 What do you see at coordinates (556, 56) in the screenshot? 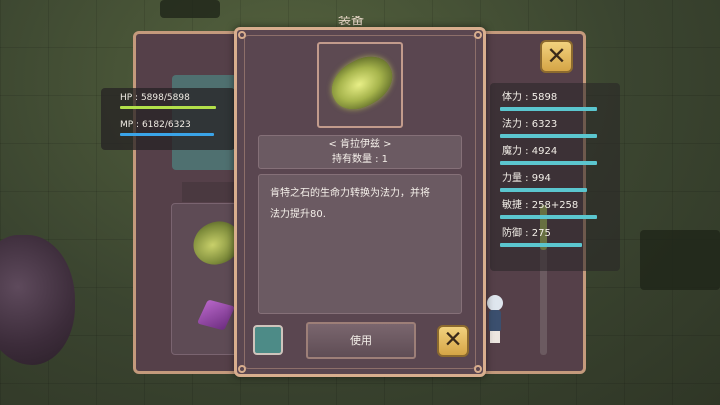
I see `close-equipment-button: ✕` at bounding box center [556, 56].